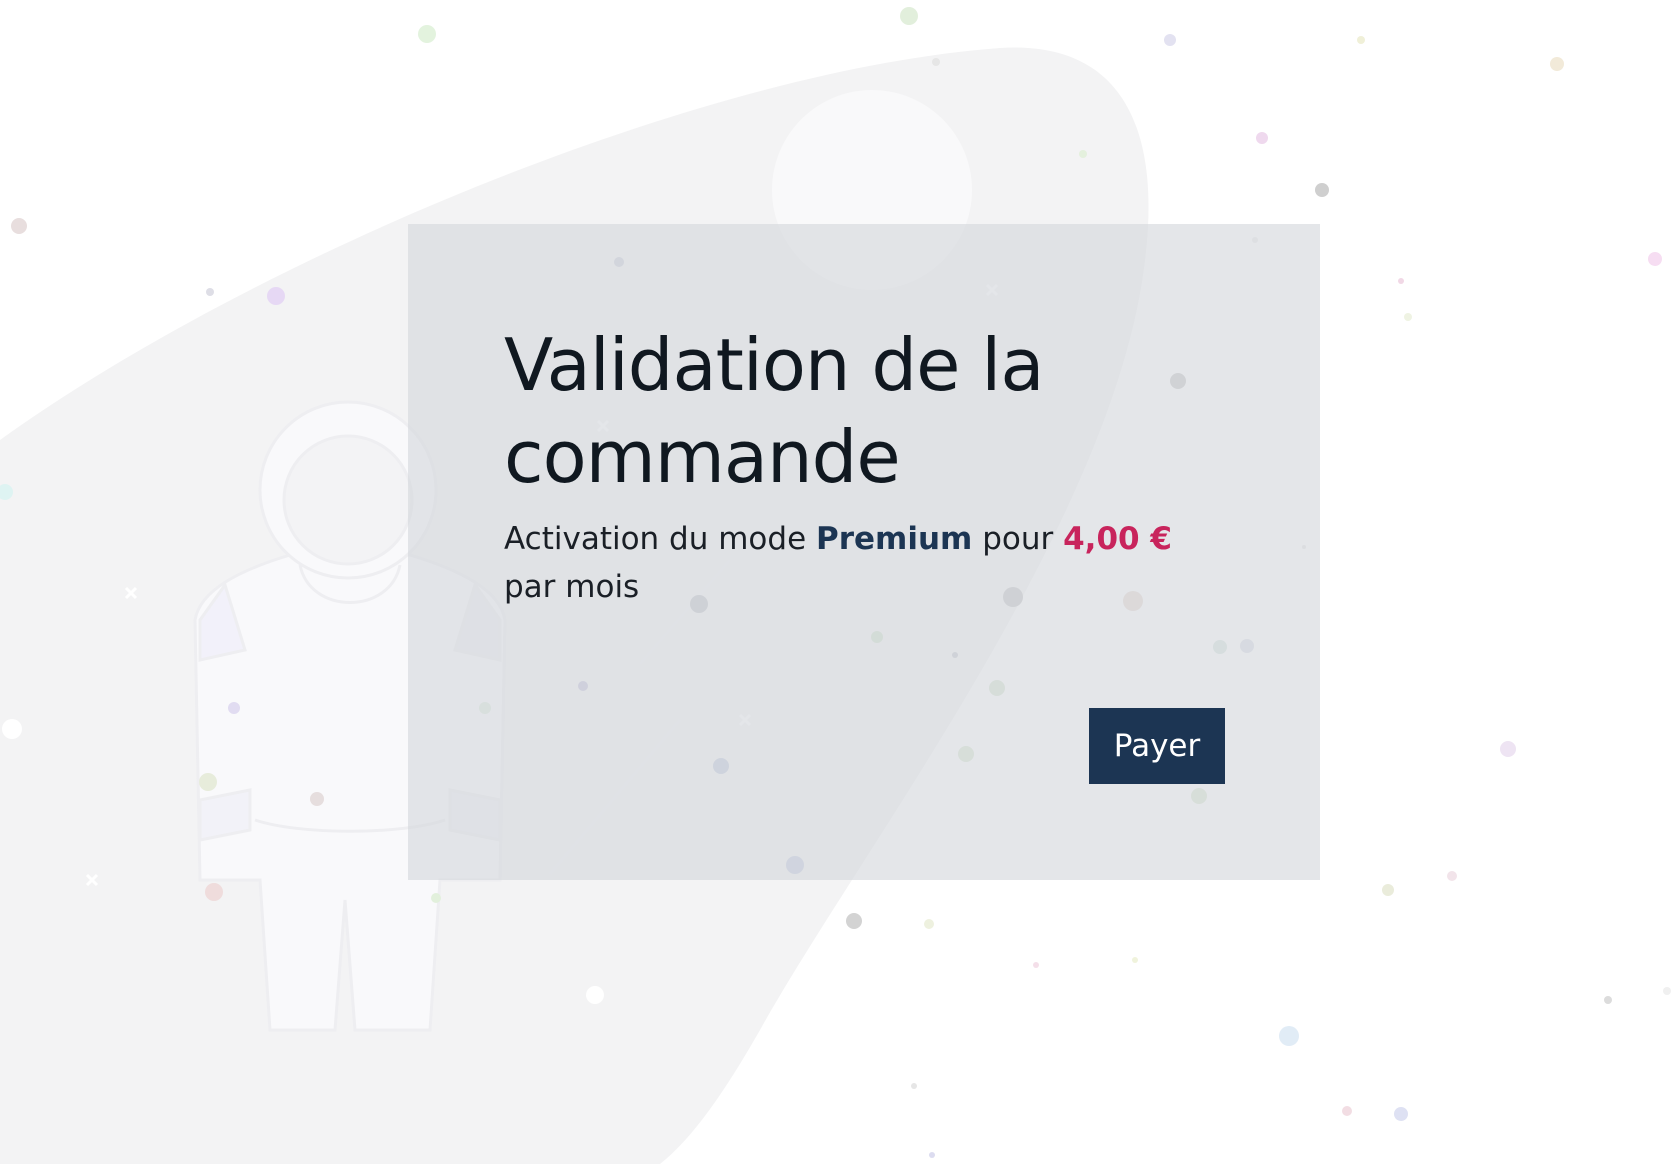 The image size is (1674, 1164). What do you see at coordinates (894, 539) in the screenshot?
I see `plan-name: Premium` at bounding box center [894, 539].